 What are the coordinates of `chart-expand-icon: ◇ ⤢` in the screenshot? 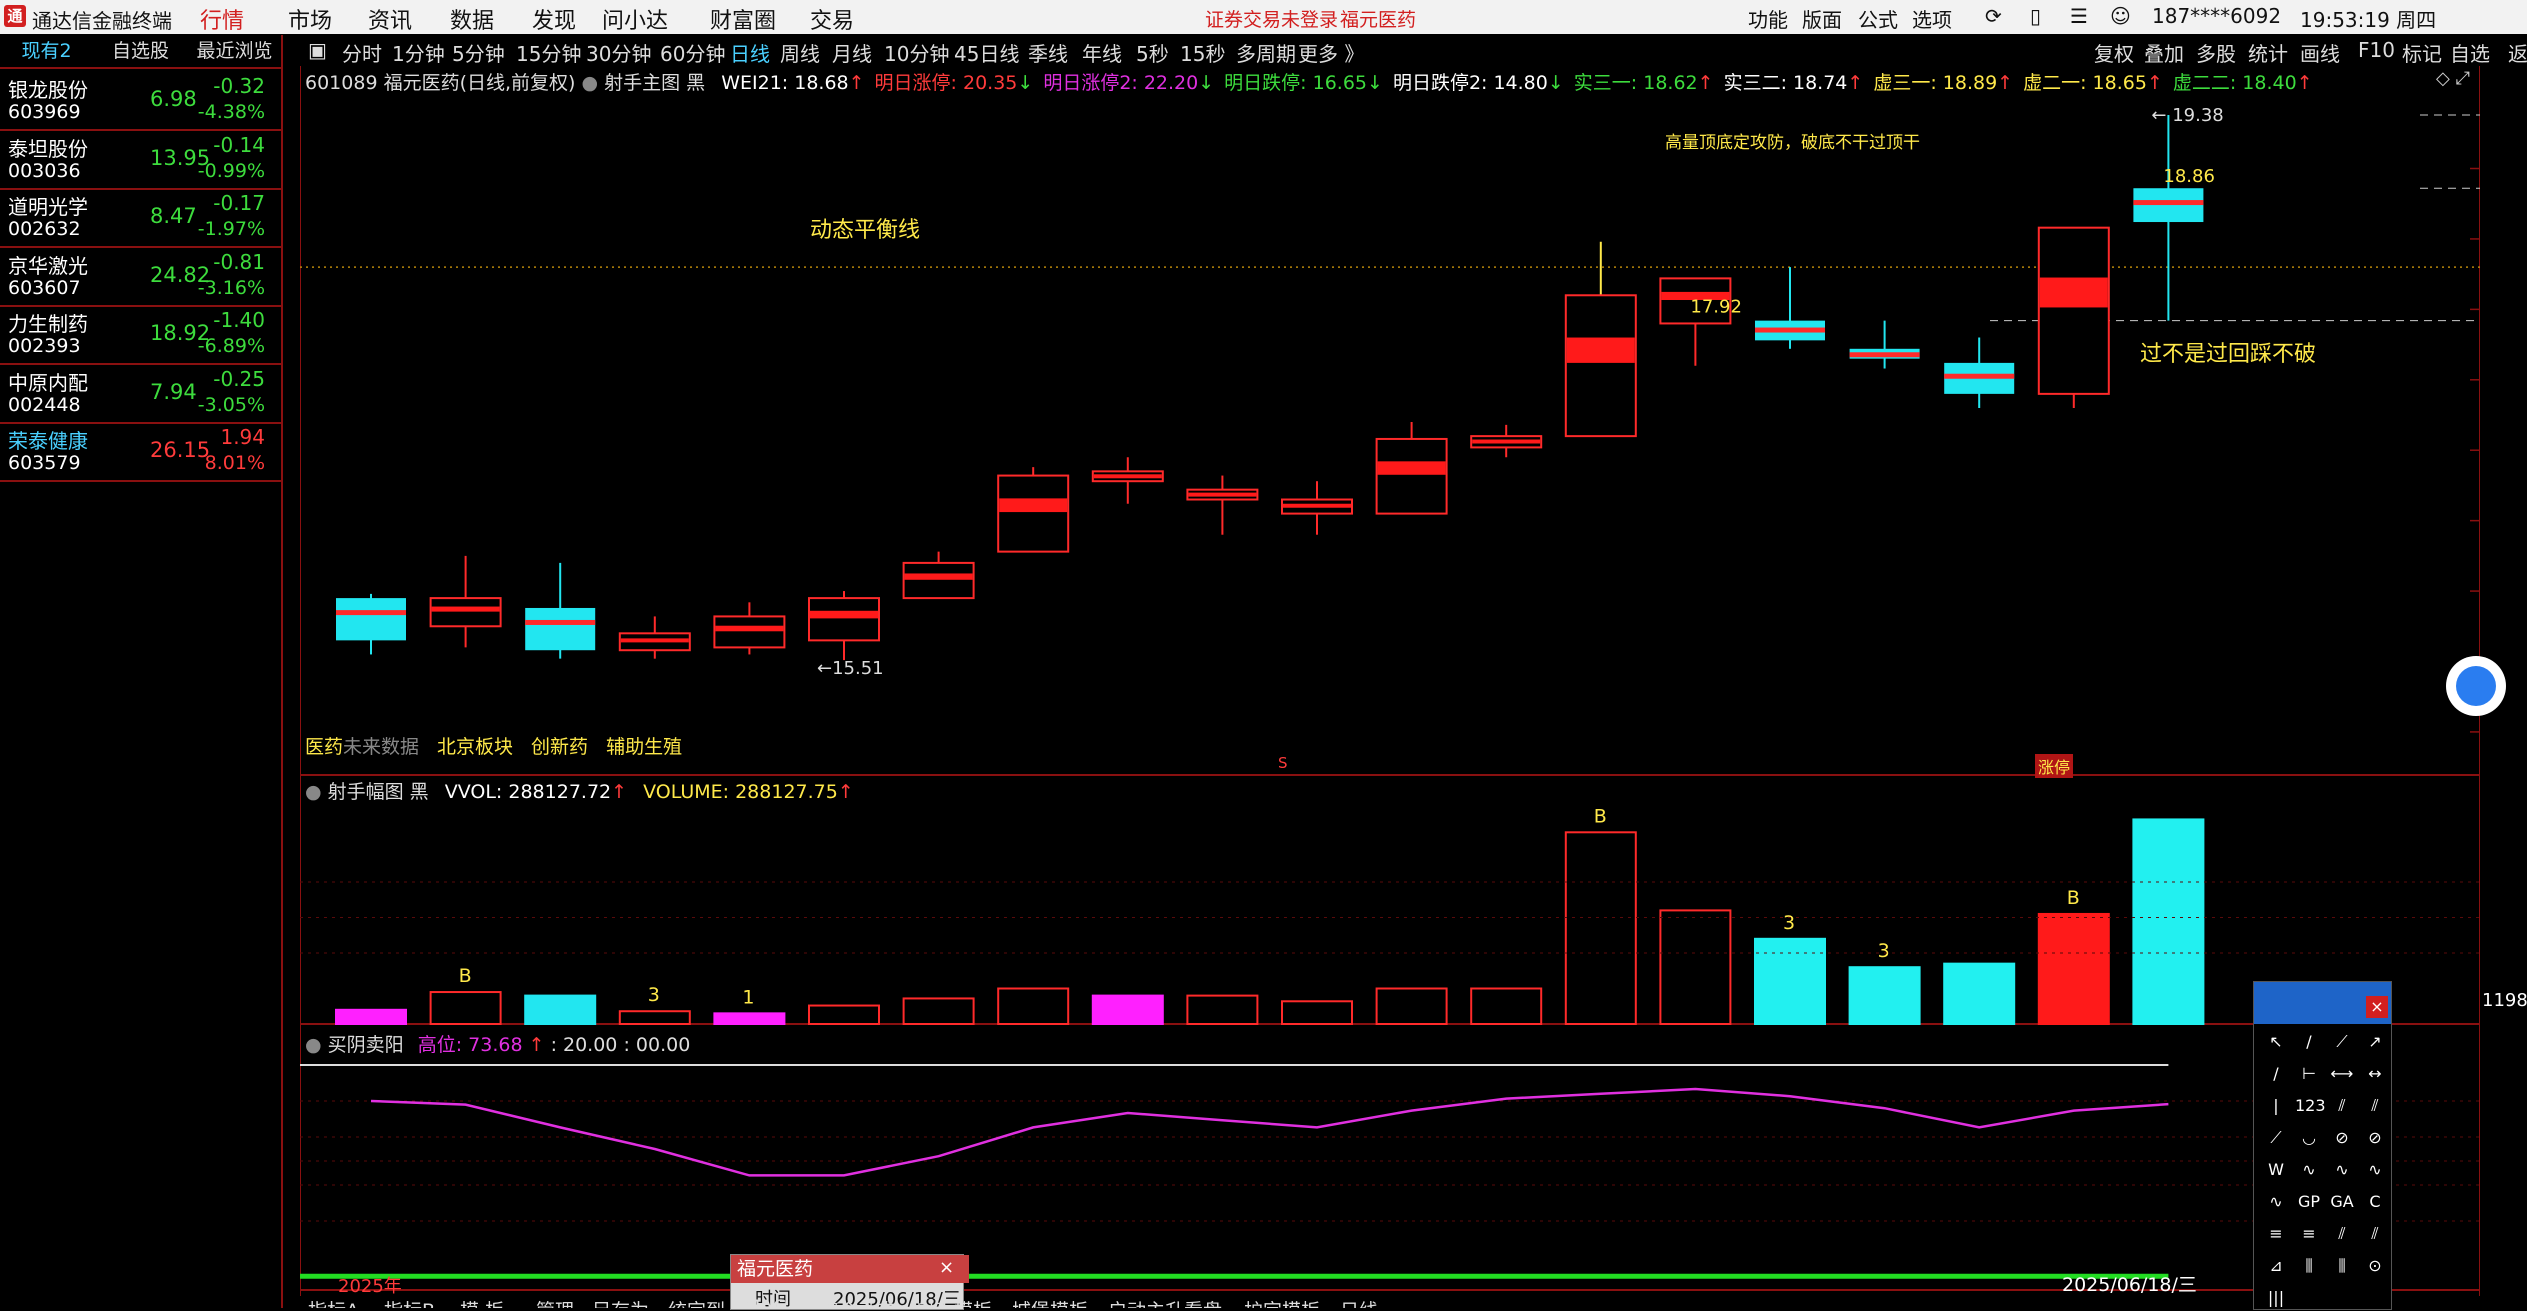 It's located at (2453, 78).